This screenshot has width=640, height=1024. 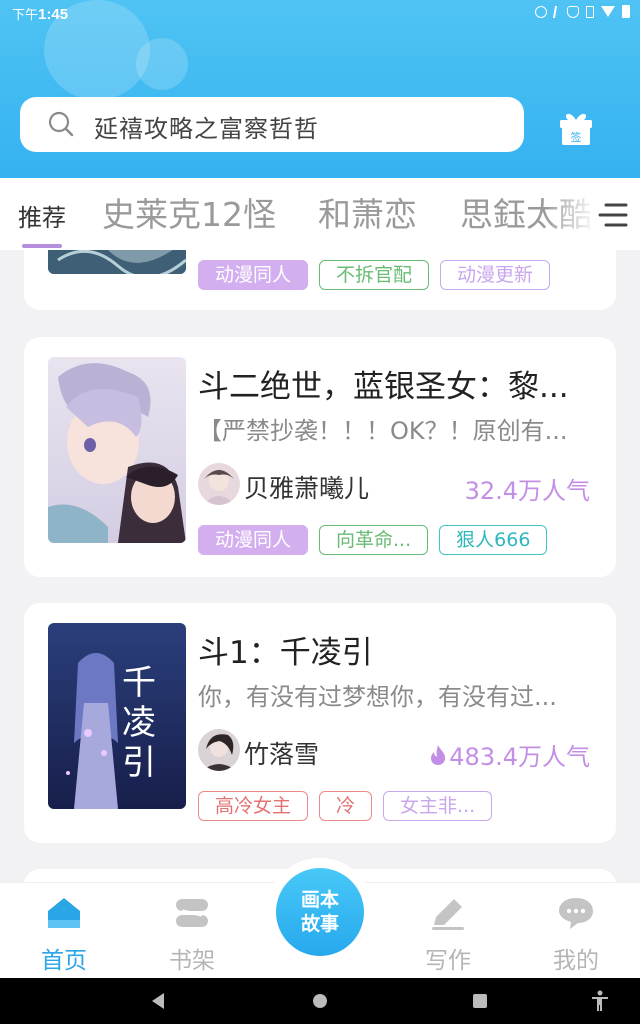 I want to click on status-icons, so click(x=582, y=11).